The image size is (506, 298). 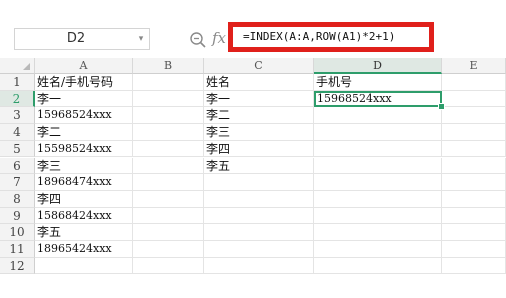 I want to click on cell-c11, so click(x=259, y=249).